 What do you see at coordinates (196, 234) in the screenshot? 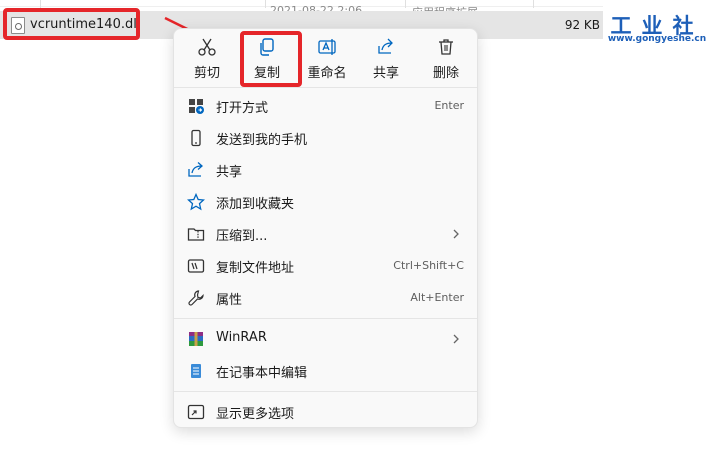
I see `zip-folder-icon` at bounding box center [196, 234].